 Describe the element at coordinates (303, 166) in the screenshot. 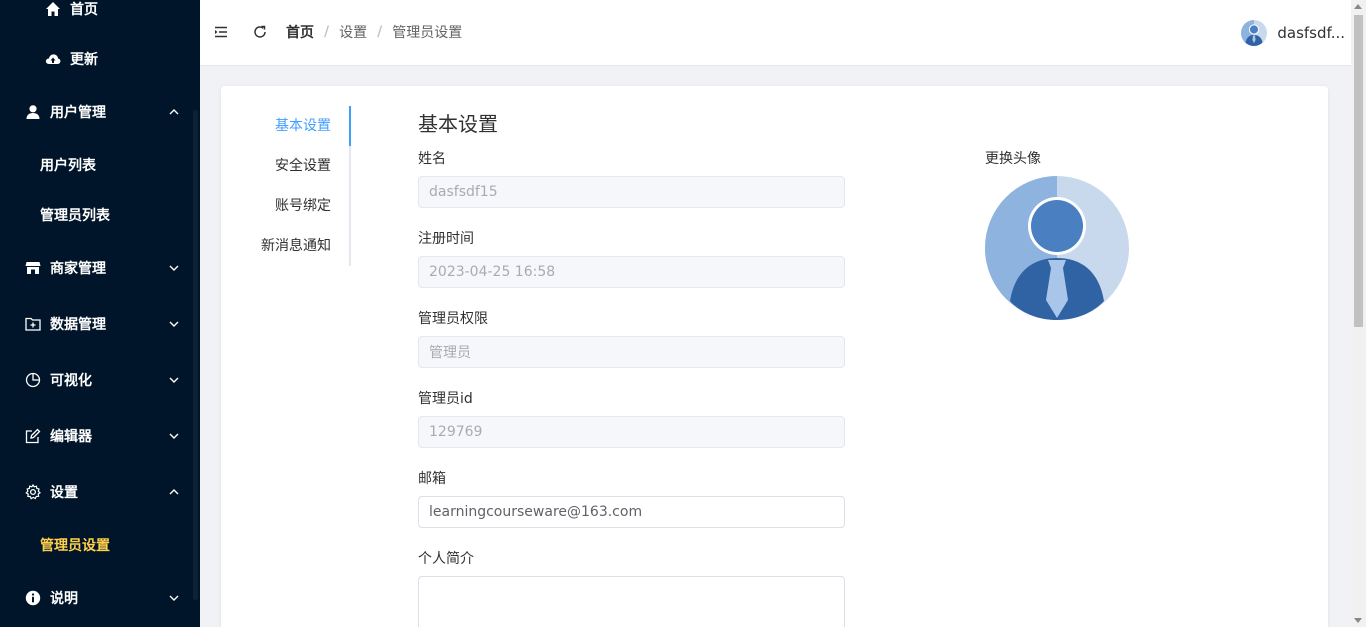

I see `tab-security-settings: 安全设置` at that location.